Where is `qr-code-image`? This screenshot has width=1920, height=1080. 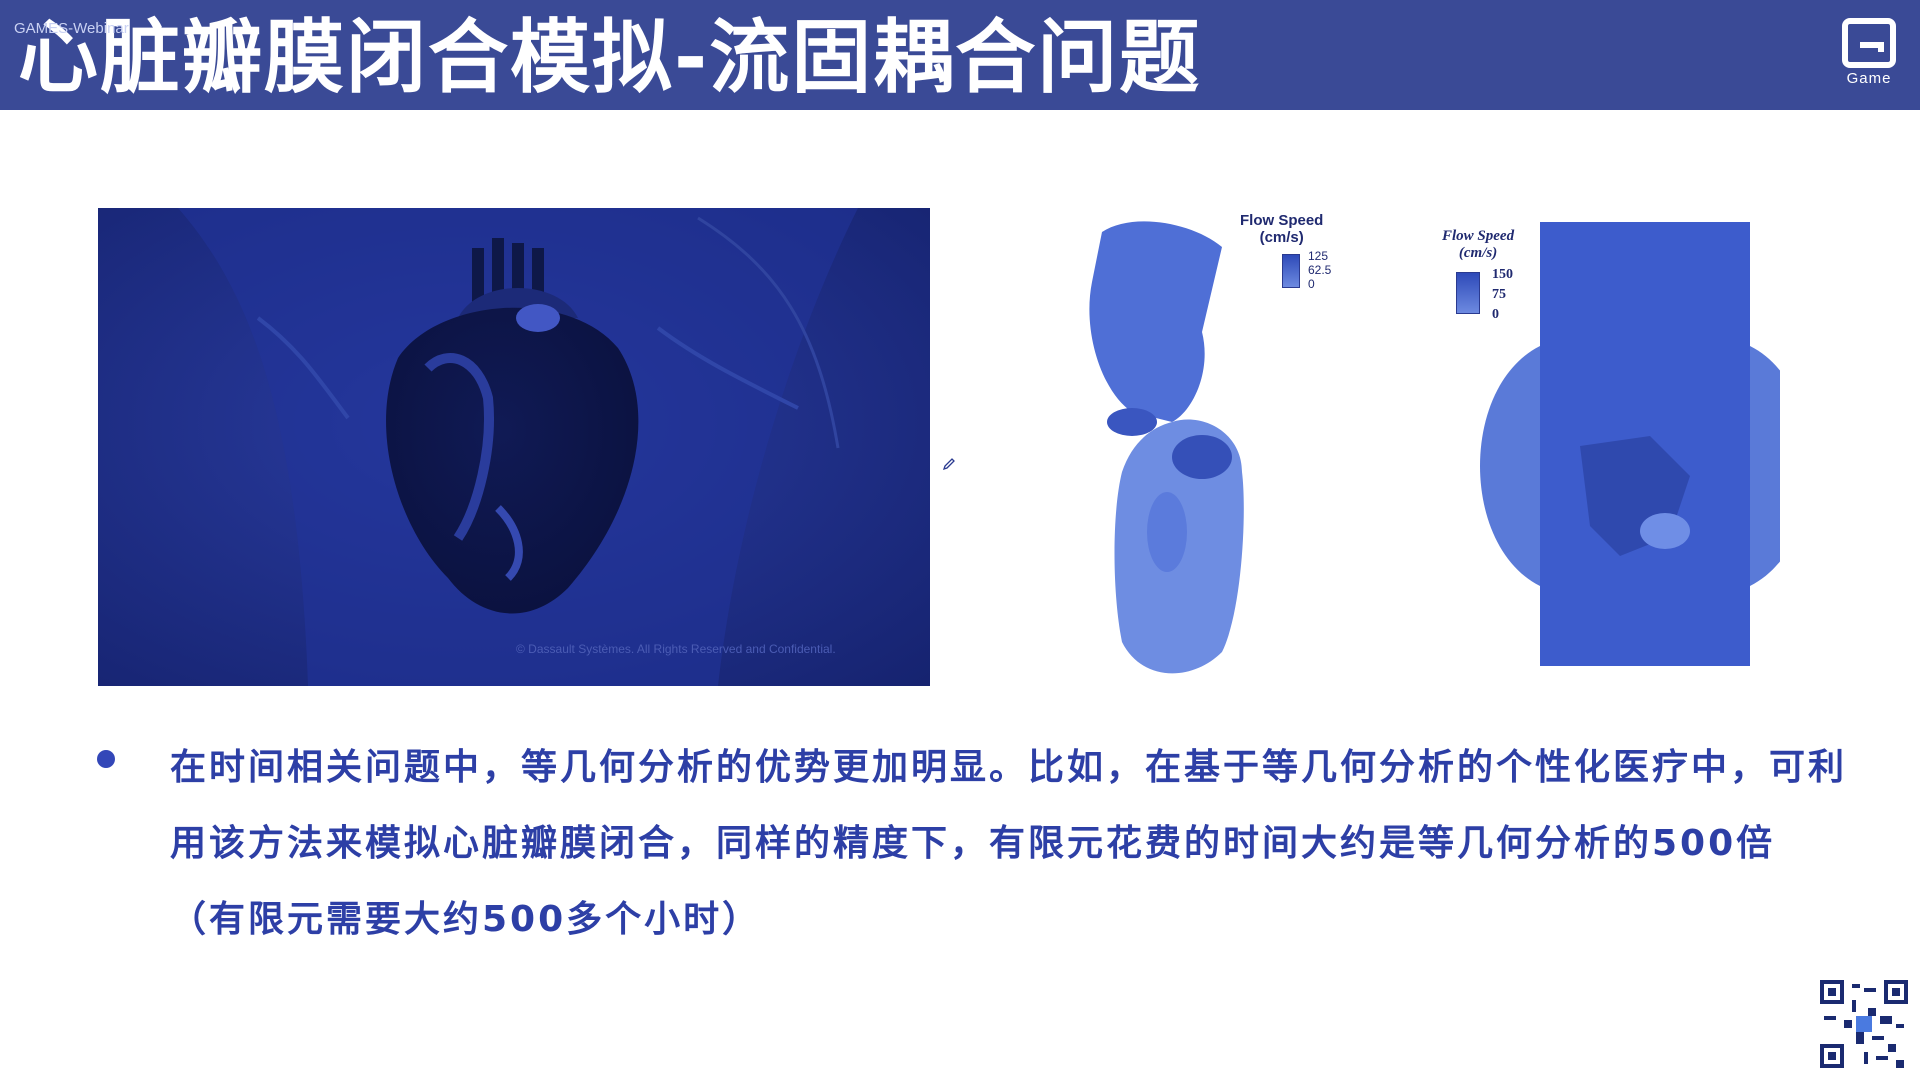 qr-code-image is located at coordinates (1864, 1024).